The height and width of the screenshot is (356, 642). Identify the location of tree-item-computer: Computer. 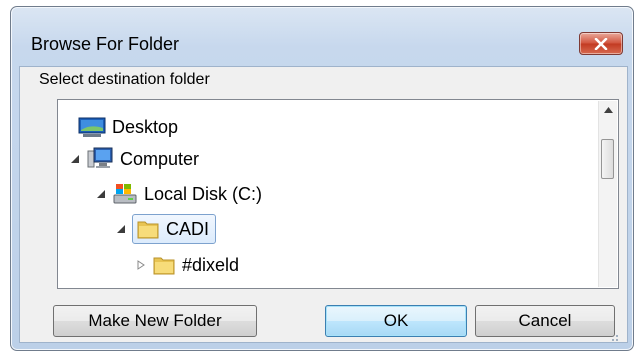
(133, 159).